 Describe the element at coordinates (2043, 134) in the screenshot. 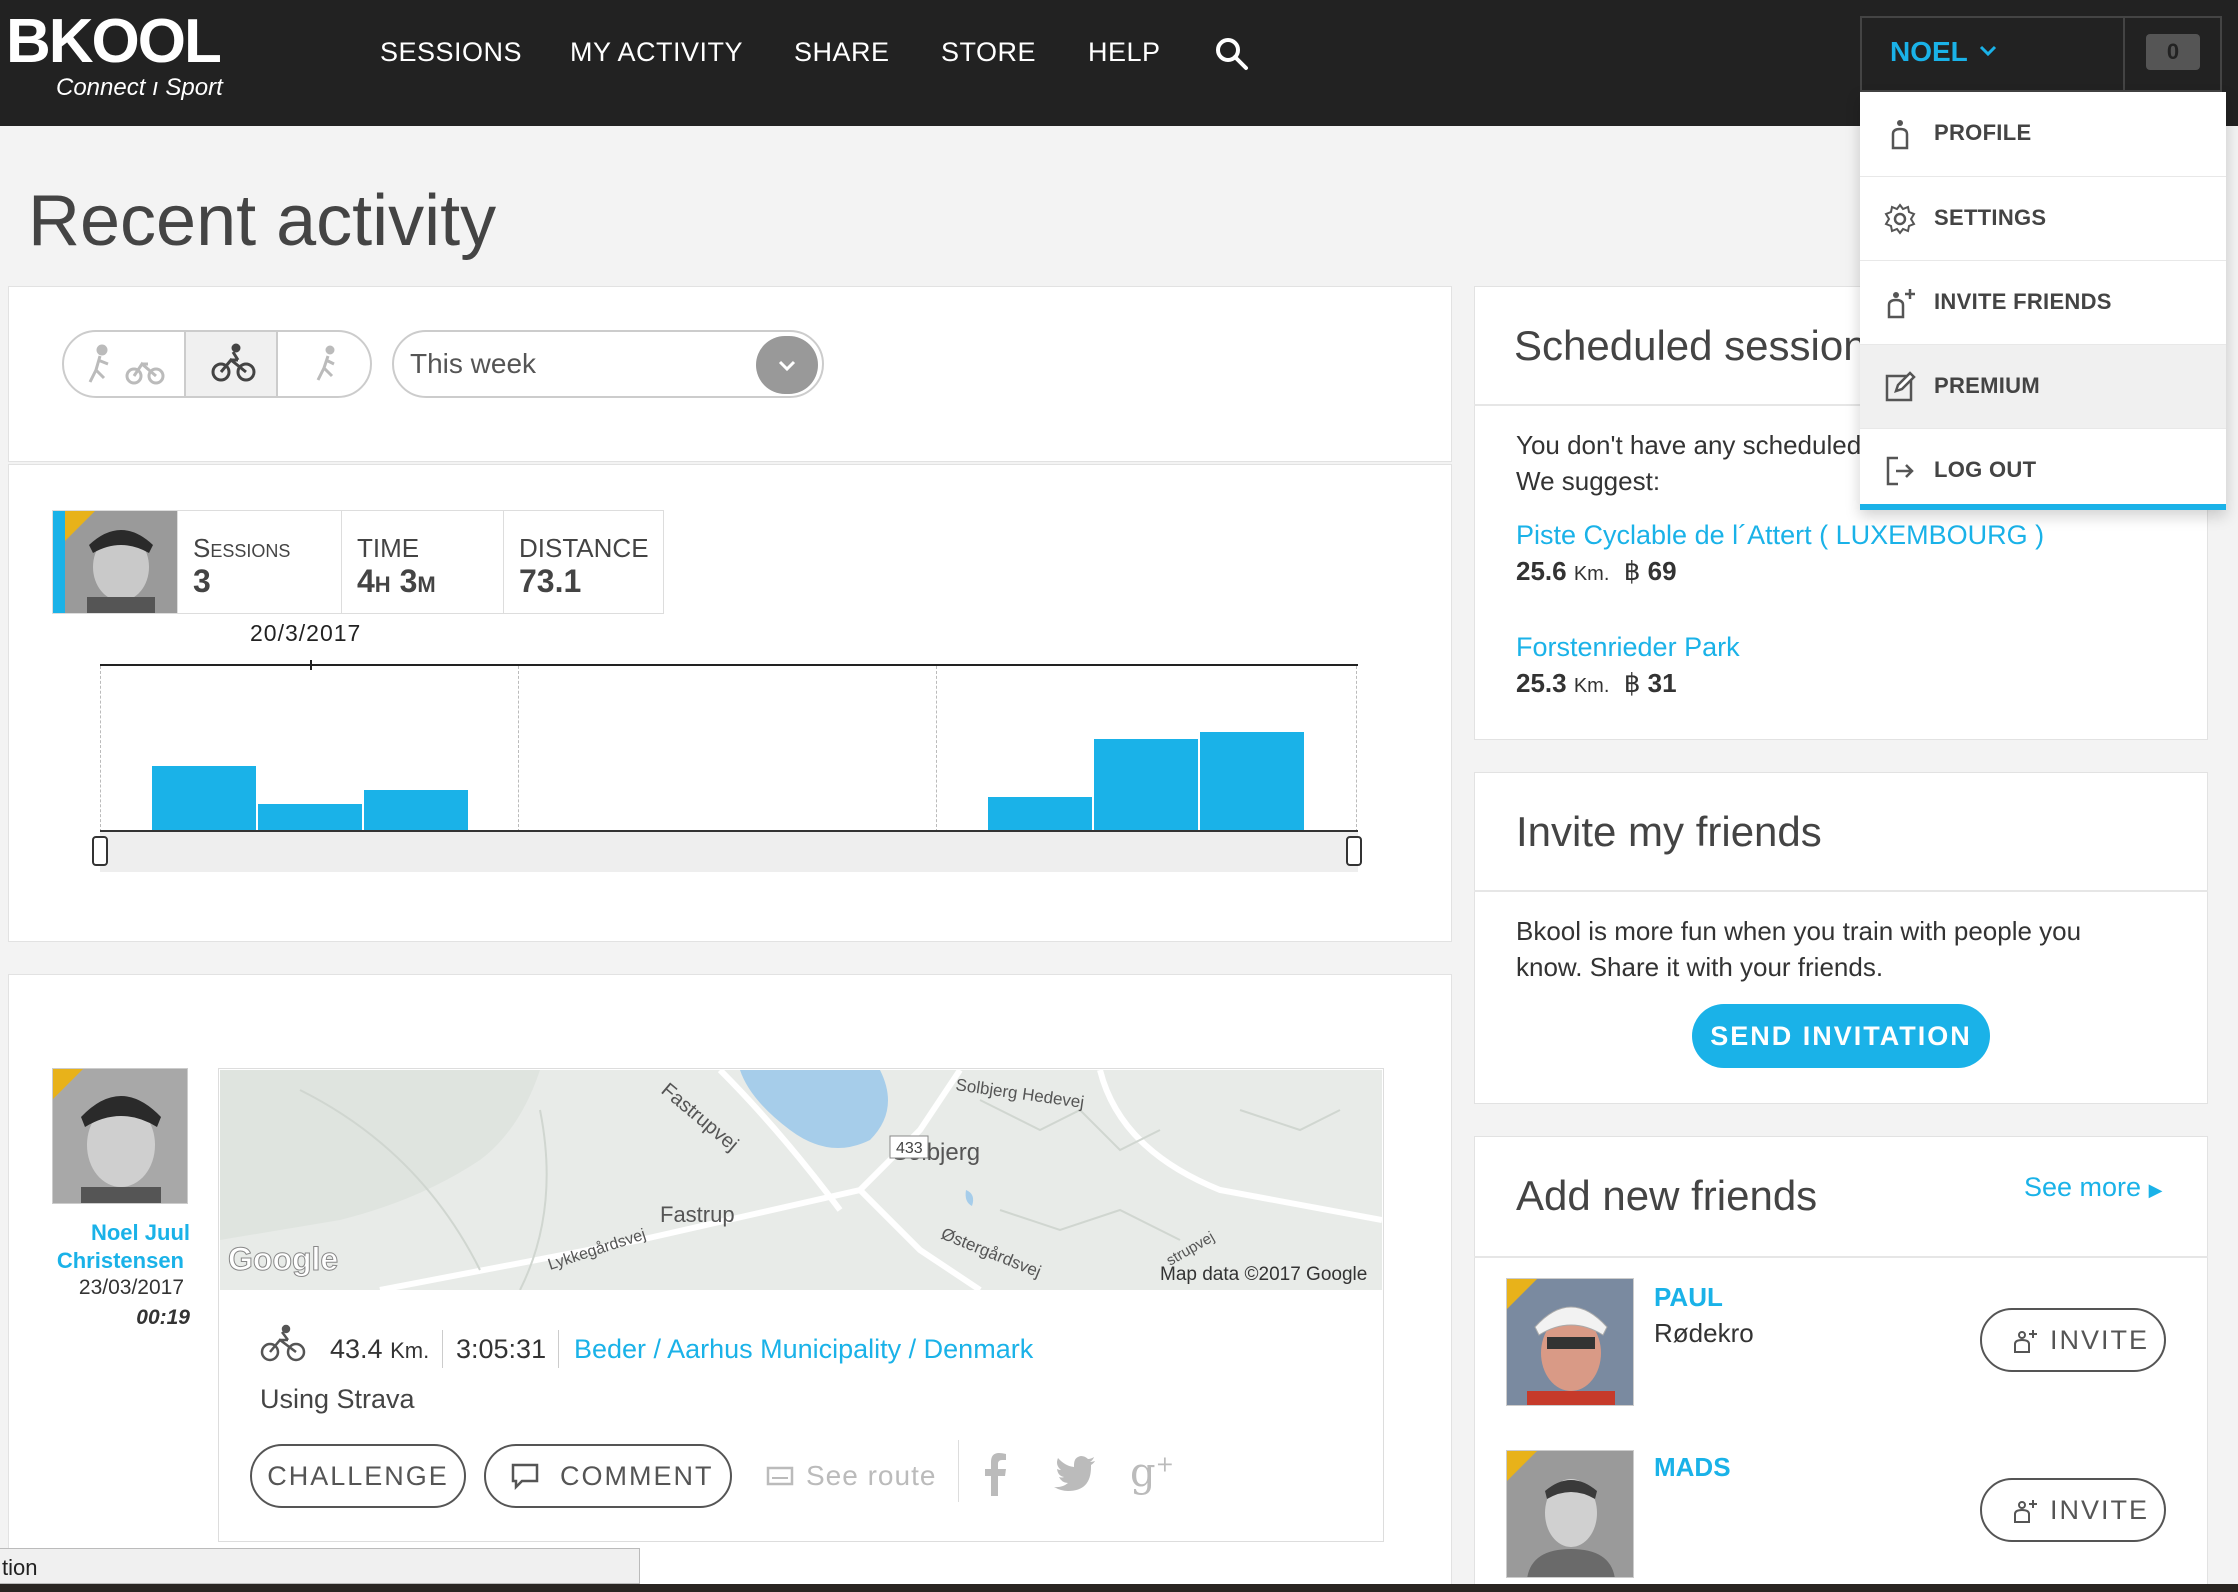

I see `menu-item-profile: PROFILE` at that location.